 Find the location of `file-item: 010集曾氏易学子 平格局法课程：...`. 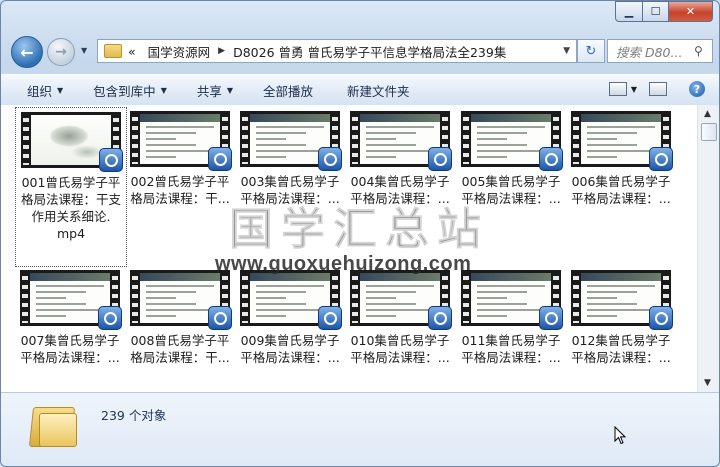

file-item: 010集曾氏易学子 平格局法课程：... is located at coordinates (400, 316).